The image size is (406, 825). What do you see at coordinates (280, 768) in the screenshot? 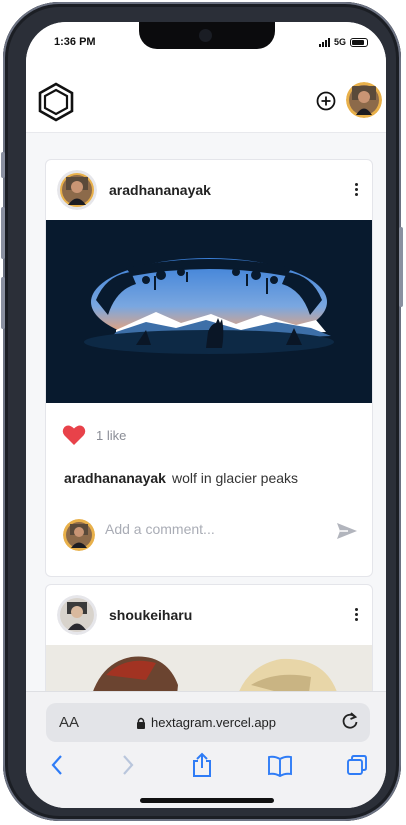
I see `bookmarks-icon` at bounding box center [280, 768].